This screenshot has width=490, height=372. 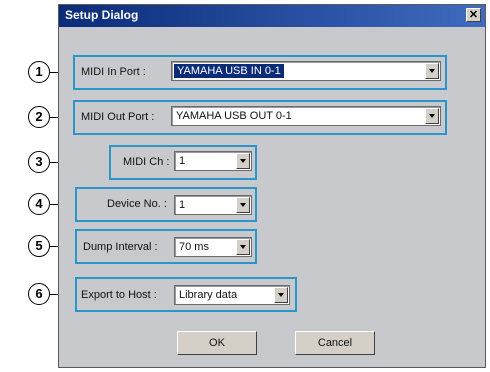 What do you see at coordinates (213, 205) in the screenshot?
I see `device-no-select: 1` at bounding box center [213, 205].